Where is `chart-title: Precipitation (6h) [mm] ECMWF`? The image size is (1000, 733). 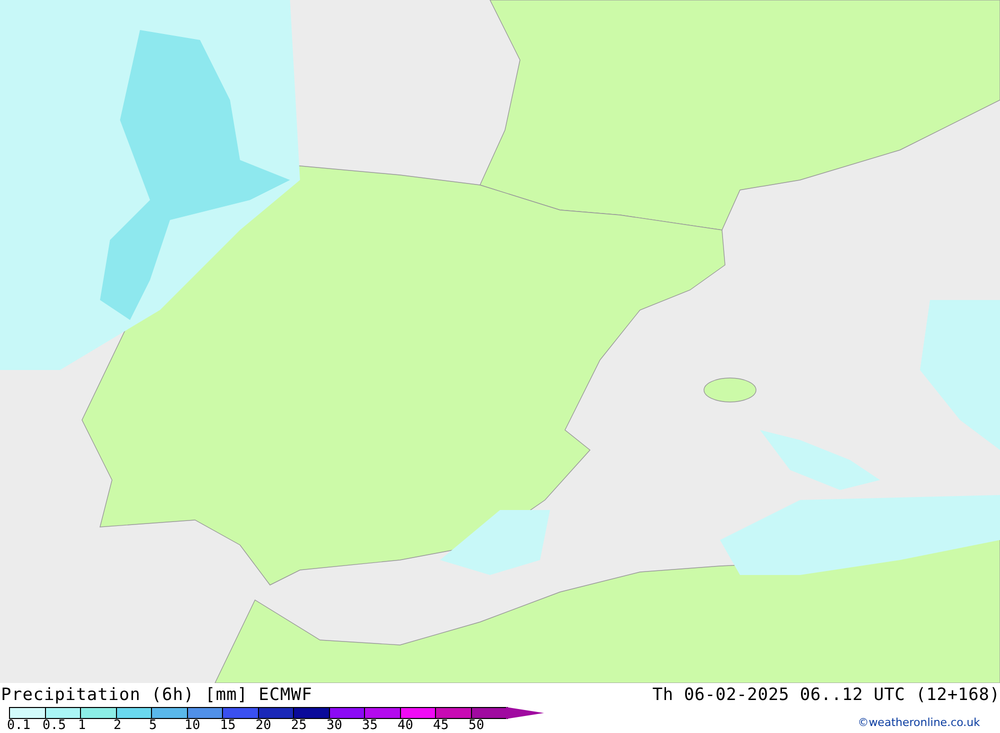 chart-title: Precipitation (6h) [mm] ECMWF is located at coordinates (156, 695).